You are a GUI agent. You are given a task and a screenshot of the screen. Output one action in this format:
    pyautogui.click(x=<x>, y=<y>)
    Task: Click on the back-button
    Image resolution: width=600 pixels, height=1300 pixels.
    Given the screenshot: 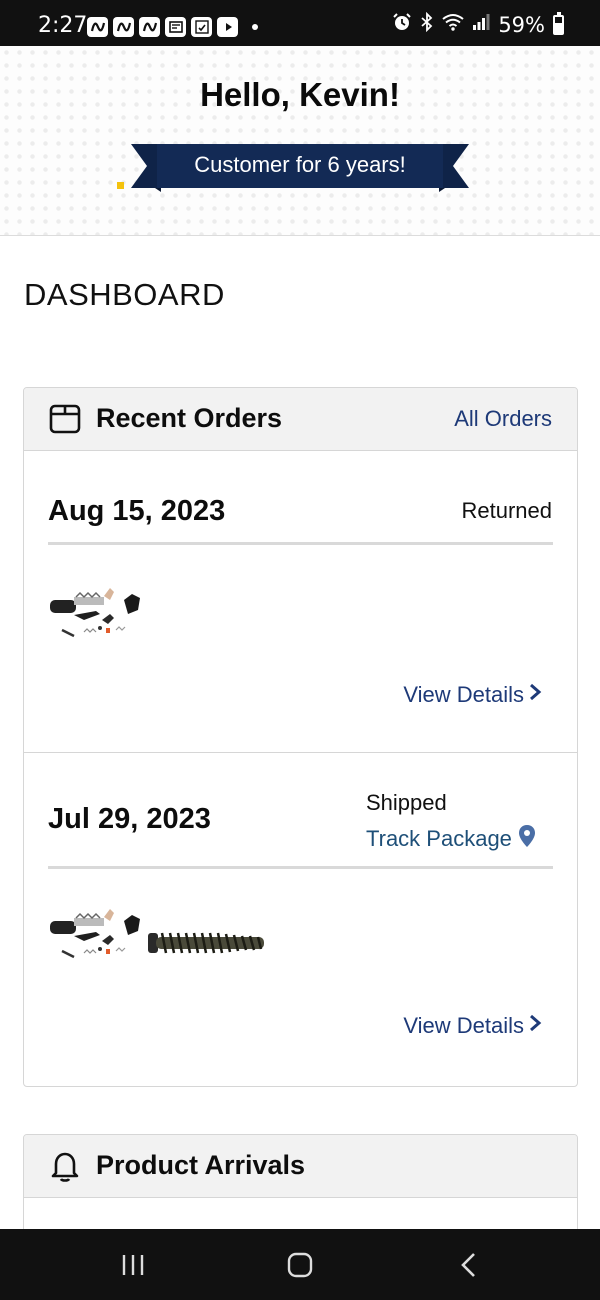 What is the action you would take?
    pyautogui.click(x=469, y=1264)
    